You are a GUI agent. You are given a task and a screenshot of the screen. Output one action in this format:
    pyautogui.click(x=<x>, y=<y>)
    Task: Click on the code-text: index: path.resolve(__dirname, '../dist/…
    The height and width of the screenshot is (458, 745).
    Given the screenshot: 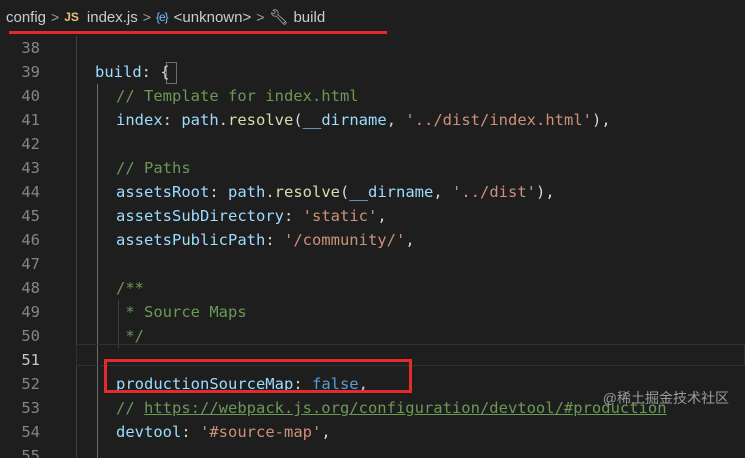 What is the action you would take?
    pyautogui.click(x=363, y=120)
    